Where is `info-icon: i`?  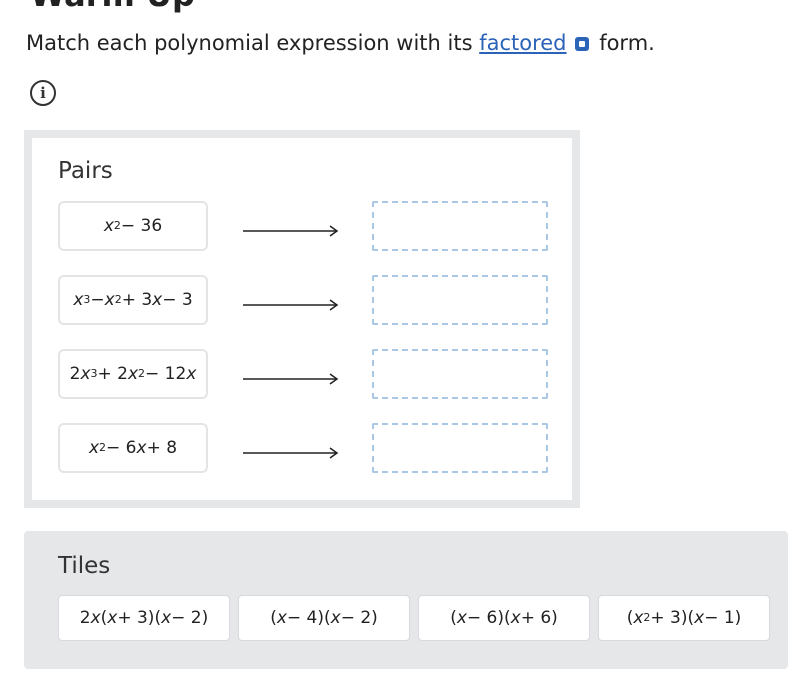
info-icon: i is located at coordinates (43, 93).